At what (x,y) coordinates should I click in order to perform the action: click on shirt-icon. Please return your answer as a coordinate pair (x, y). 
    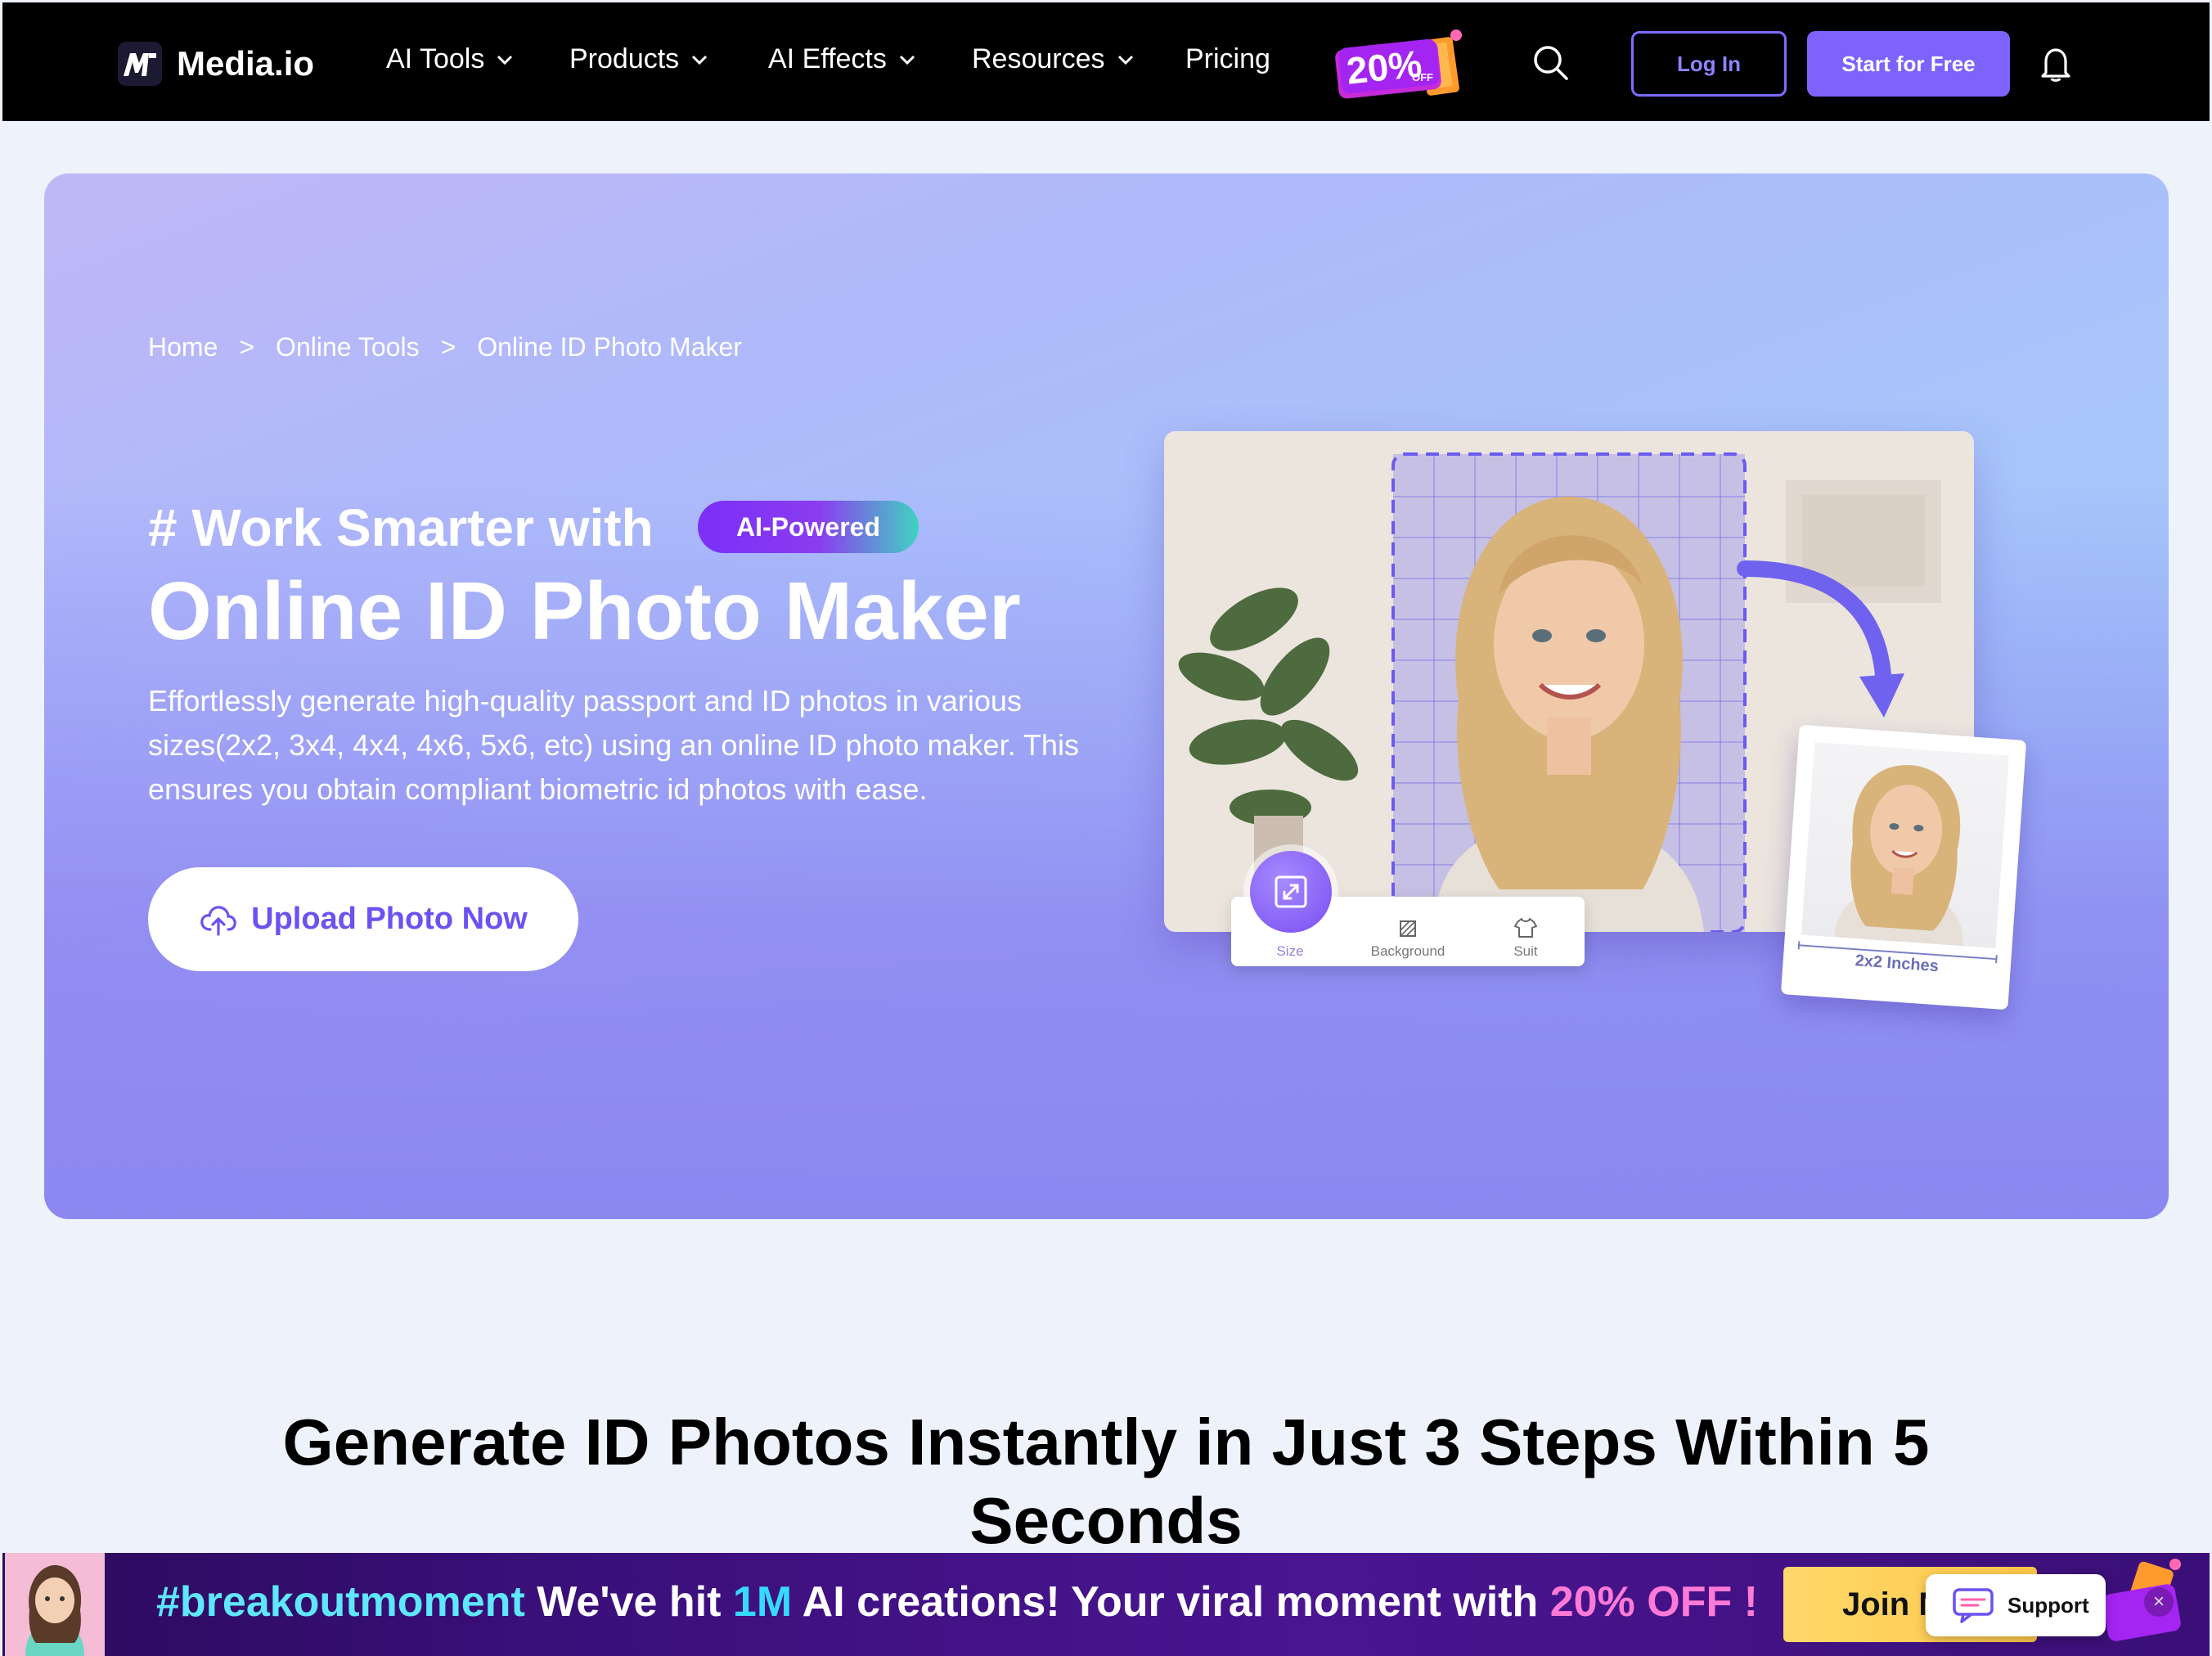
    Looking at the image, I should click on (1525, 928).